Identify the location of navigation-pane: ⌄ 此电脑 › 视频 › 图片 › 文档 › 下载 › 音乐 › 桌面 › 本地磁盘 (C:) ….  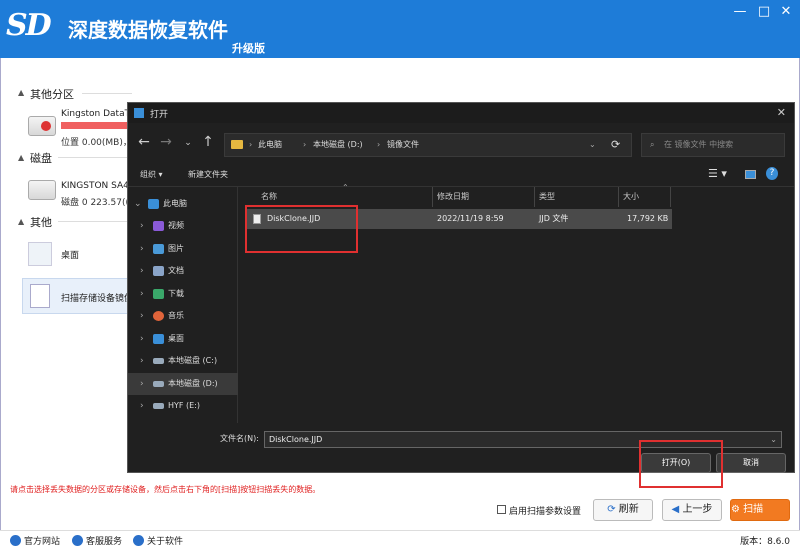
(183, 305).